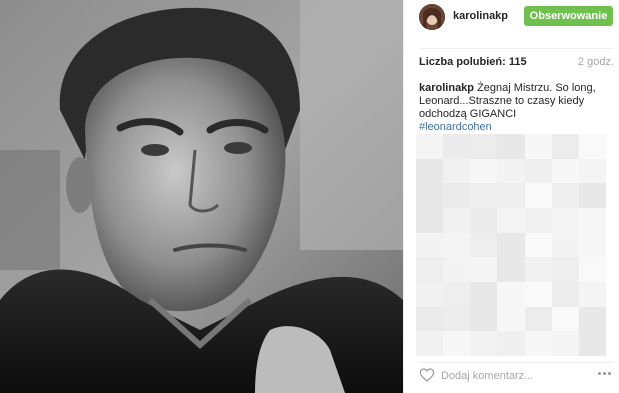  I want to click on more-options-icon, so click(606, 375).